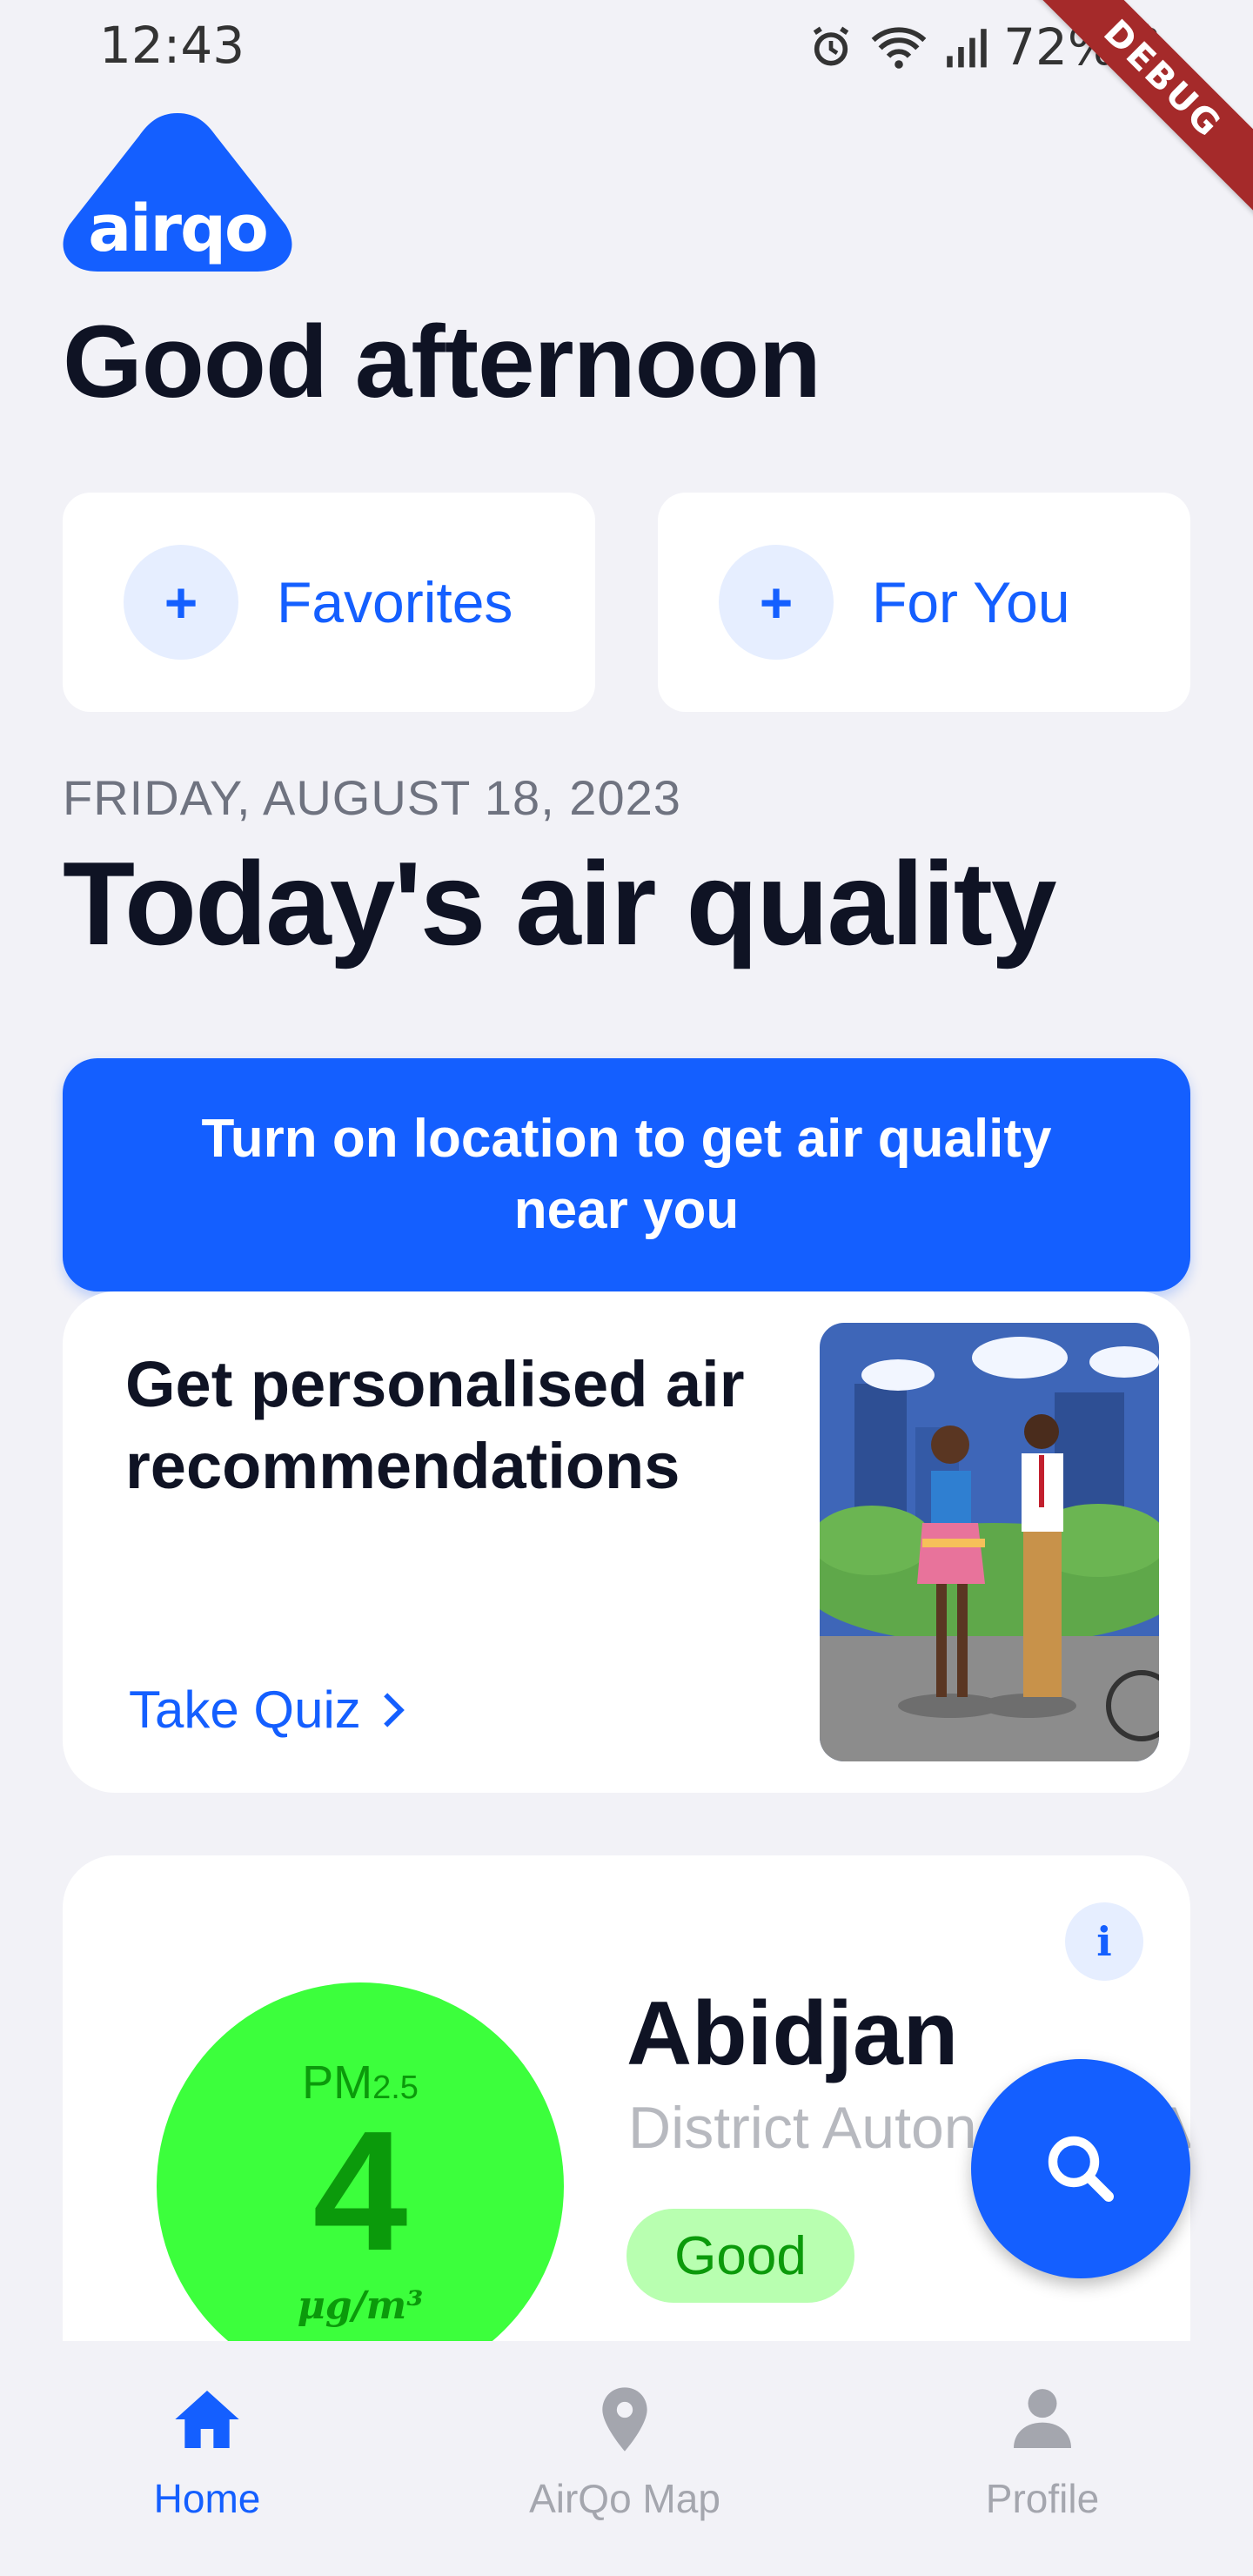  What do you see at coordinates (560, 903) in the screenshot?
I see `page-title: Today's air quality` at bounding box center [560, 903].